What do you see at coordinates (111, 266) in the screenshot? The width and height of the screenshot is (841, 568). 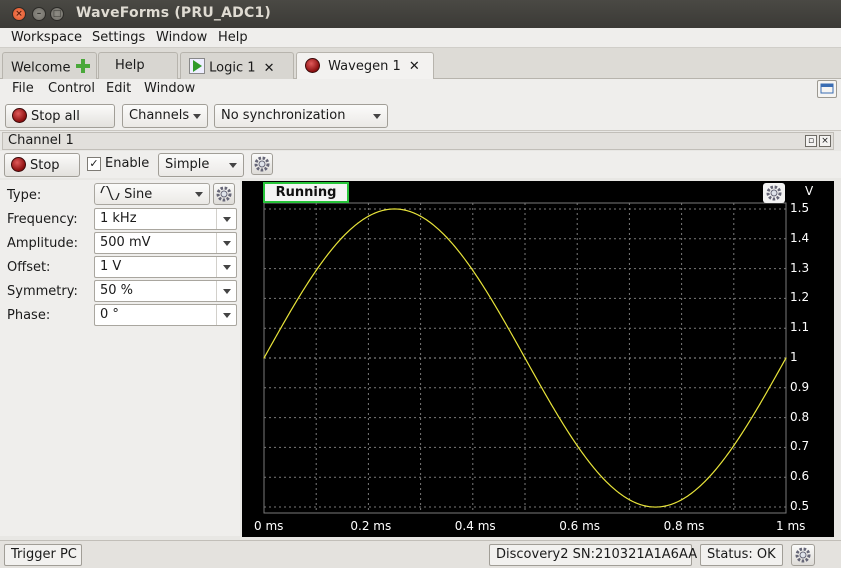 I see `offset-value: 1 V` at bounding box center [111, 266].